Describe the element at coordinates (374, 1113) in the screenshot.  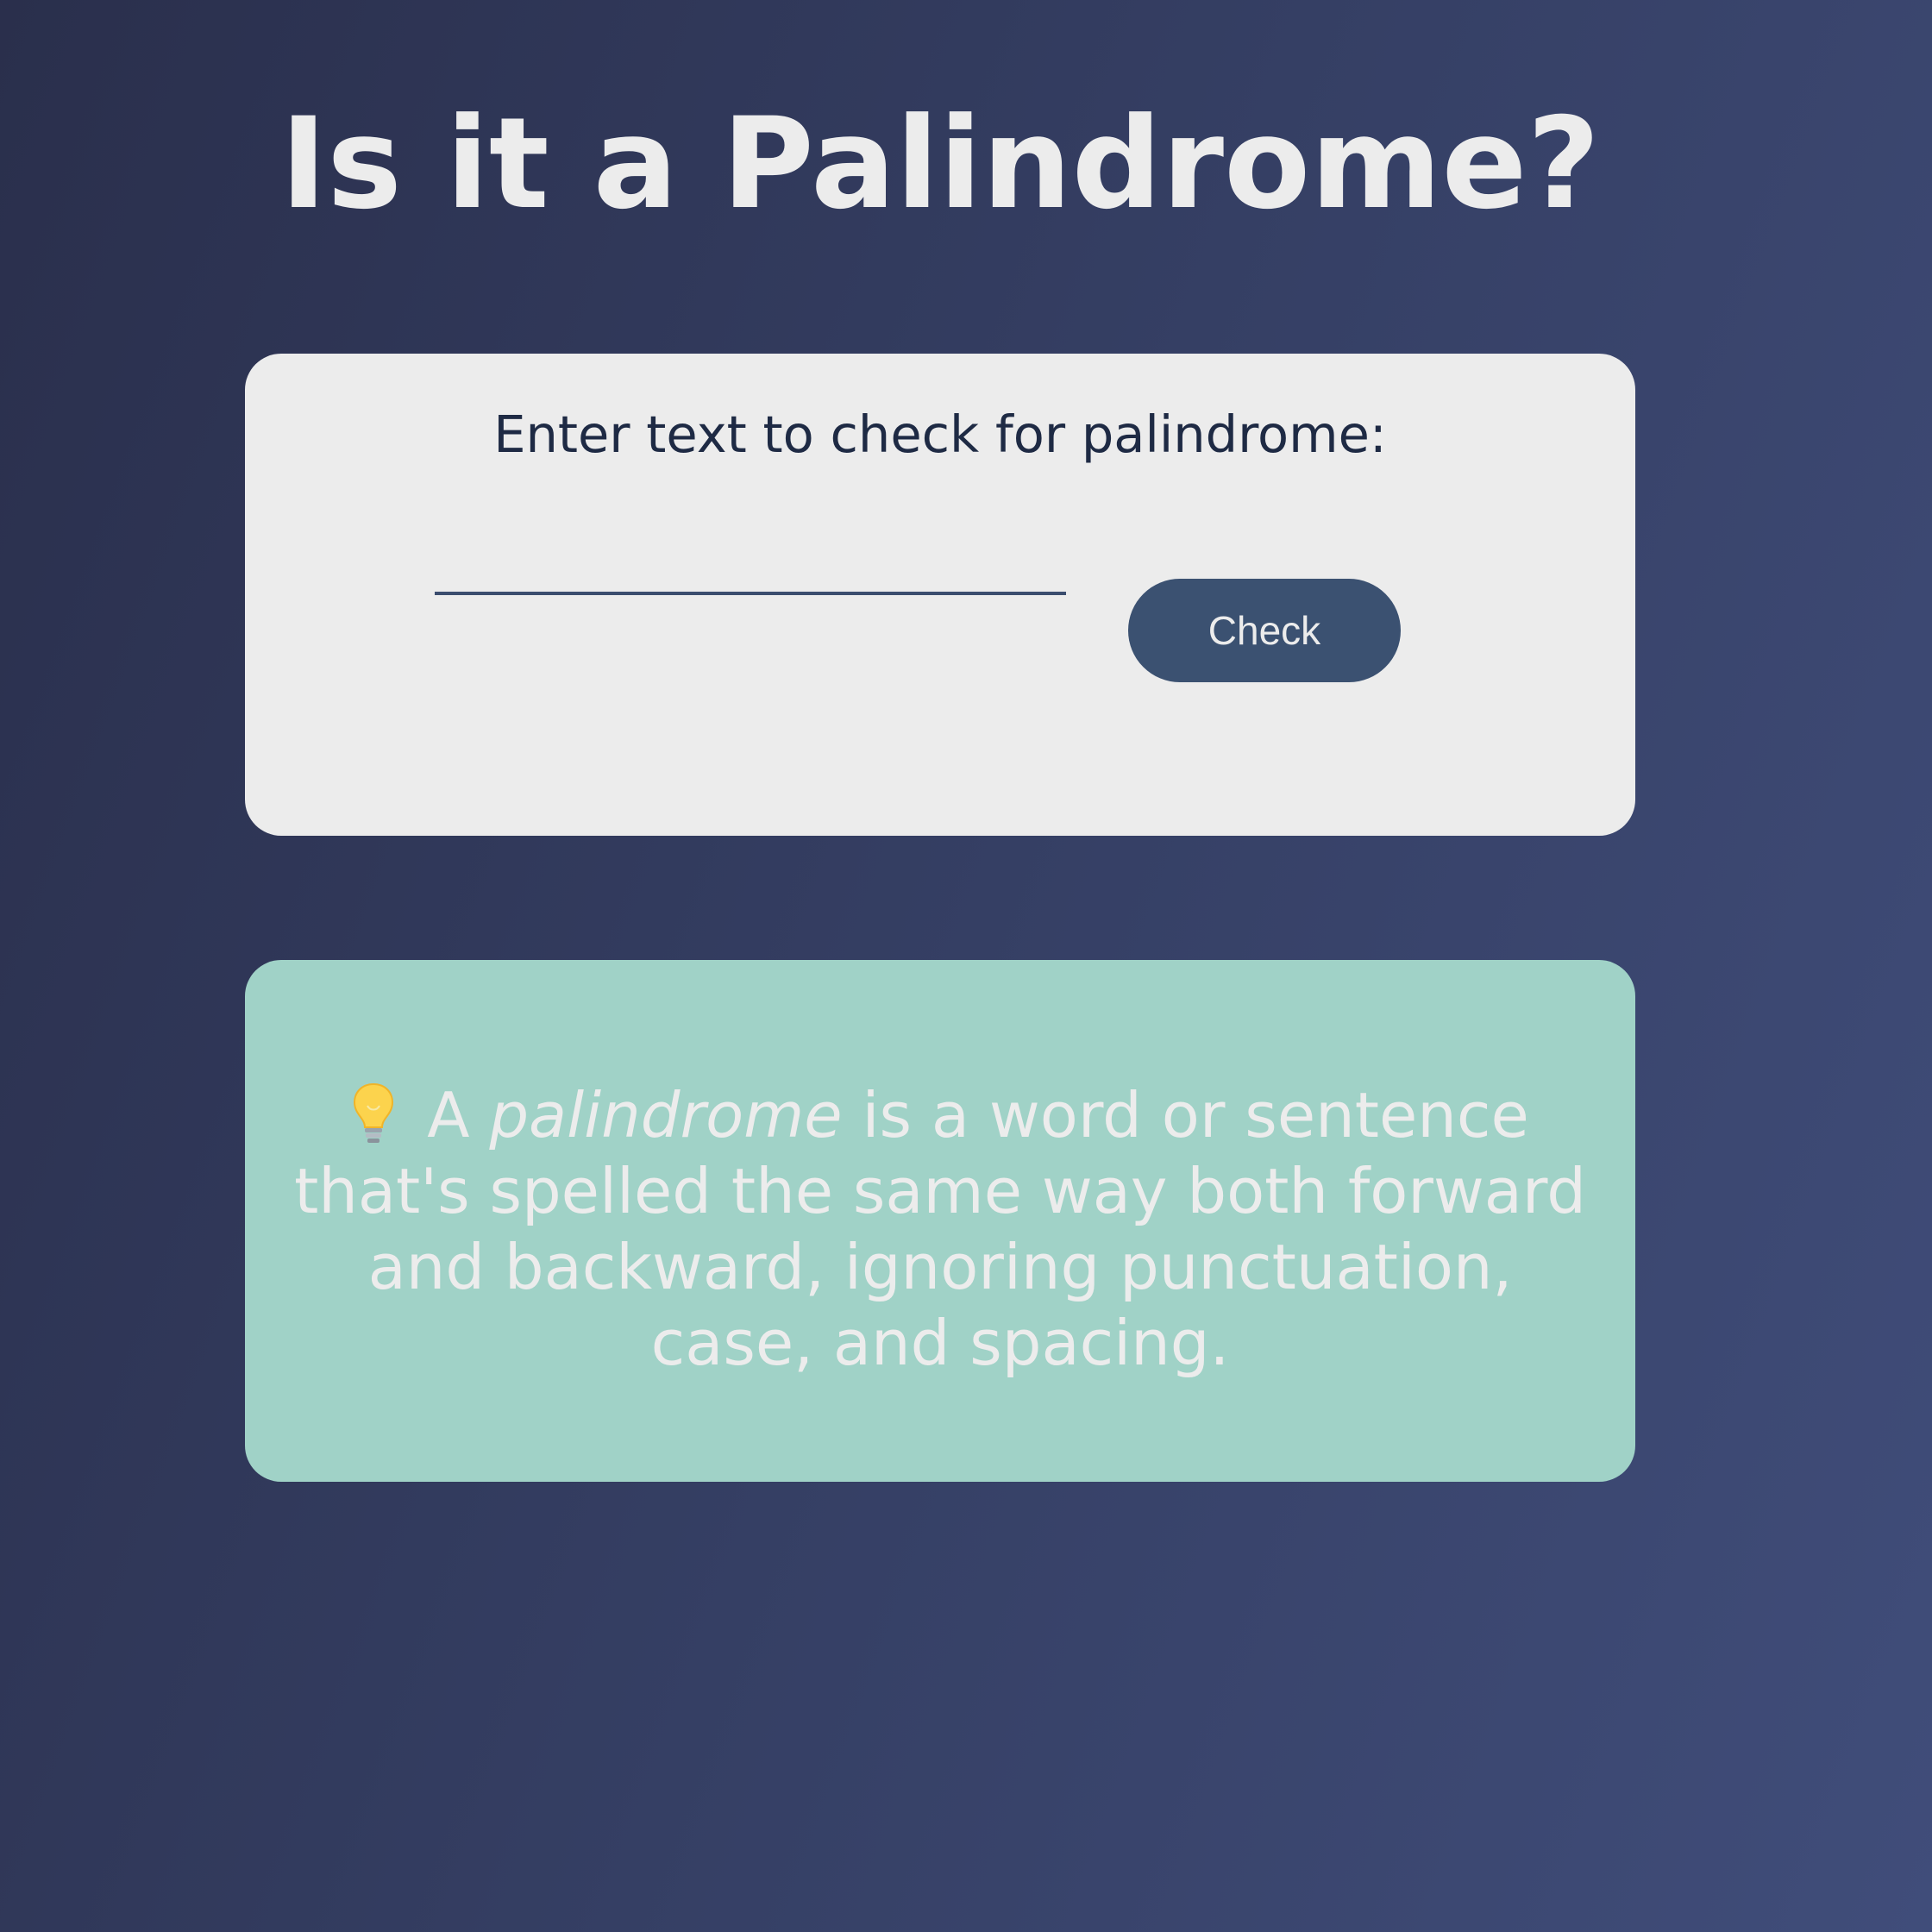
I see `lightbulb-icon` at that location.